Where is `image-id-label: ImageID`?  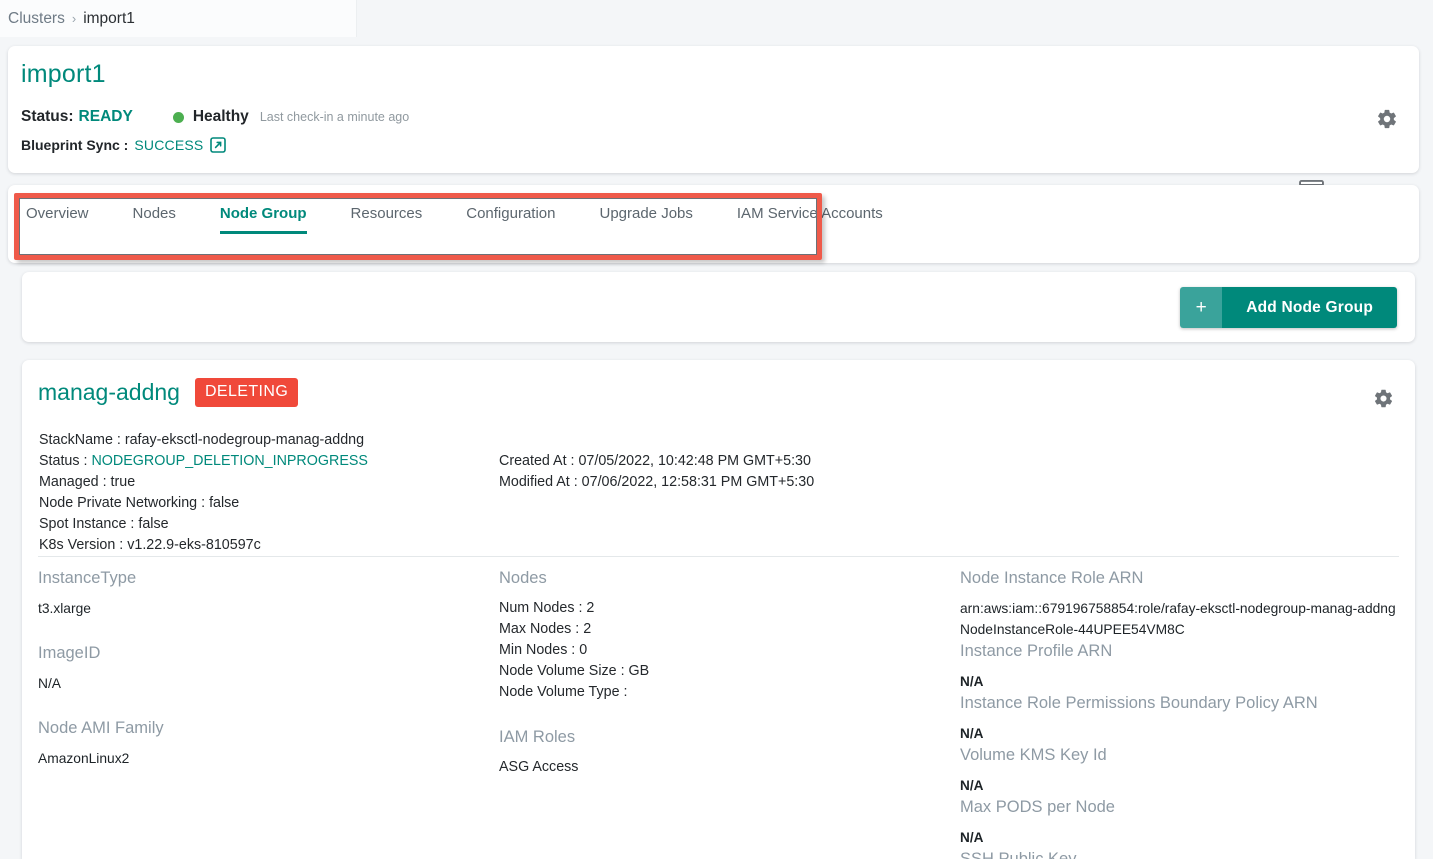
image-id-label: ImageID is located at coordinates (69, 653).